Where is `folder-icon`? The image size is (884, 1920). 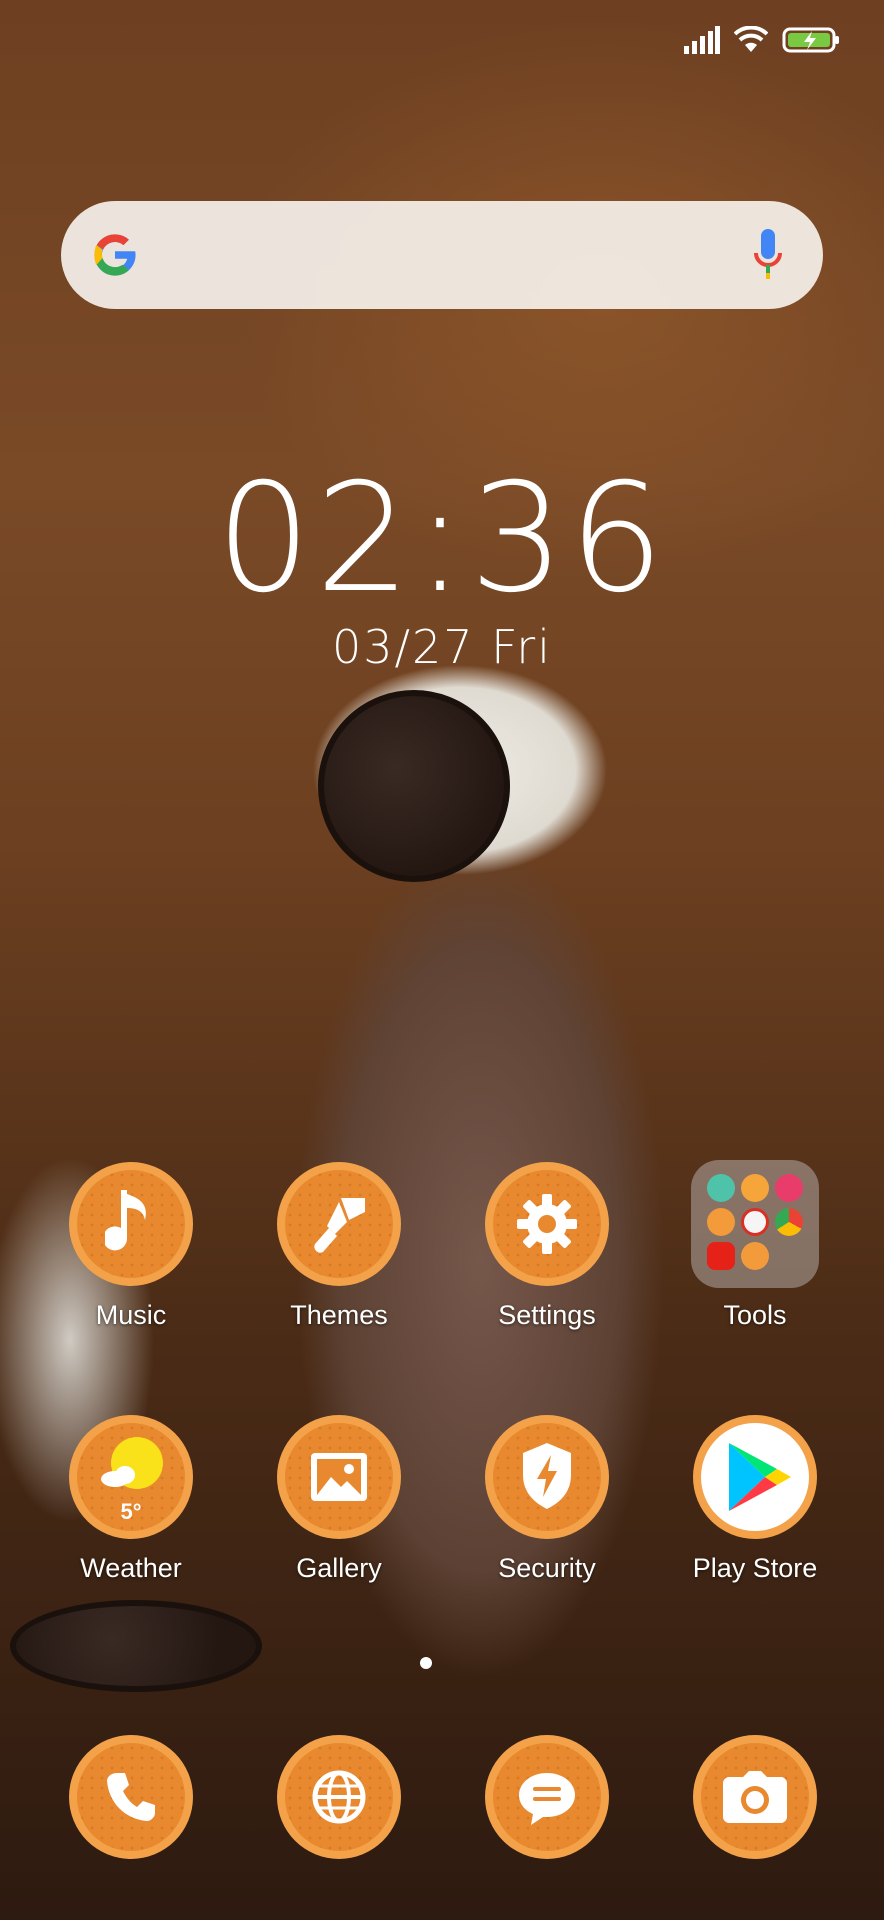
folder-icon is located at coordinates (755, 1224).